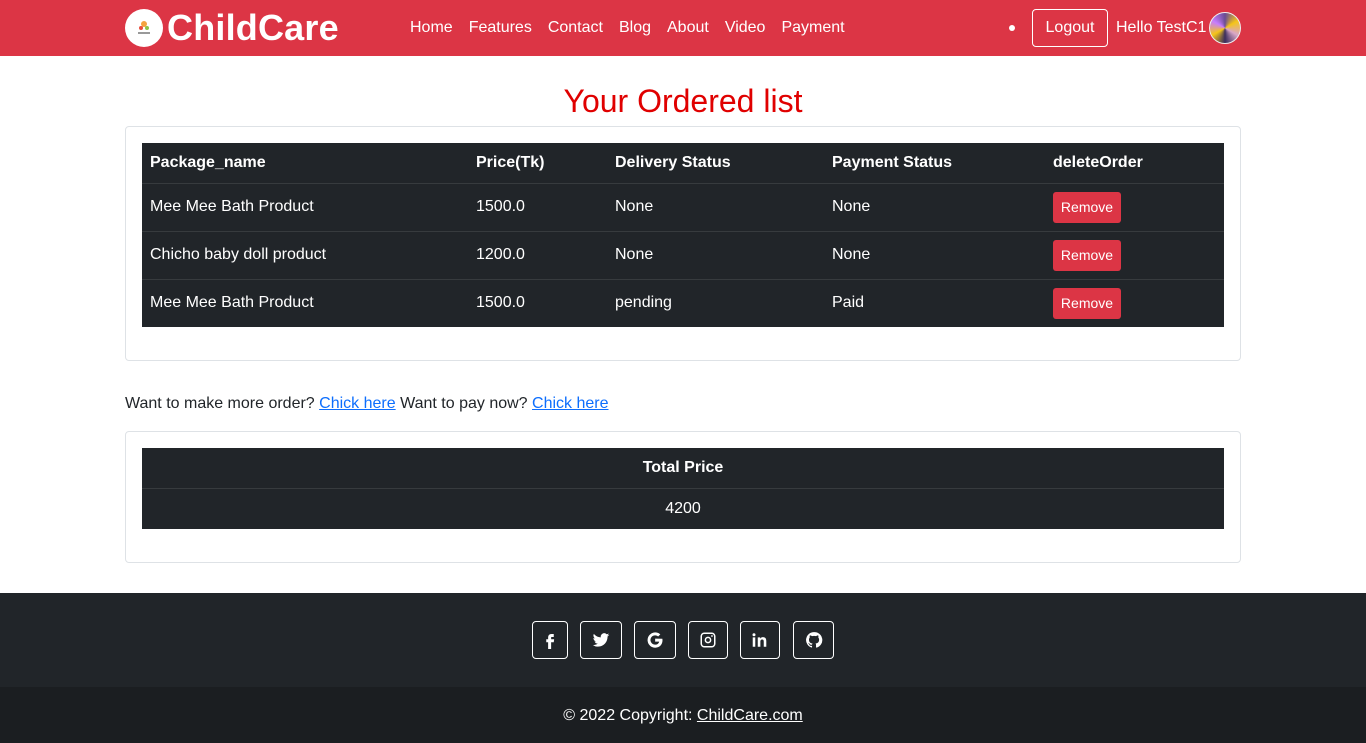 The height and width of the screenshot is (743, 1366). What do you see at coordinates (1012, 28) in the screenshot?
I see `nav-dot-icon` at bounding box center [1012, 28].